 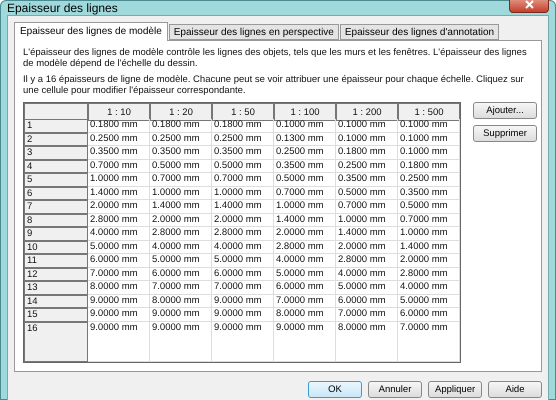 I want to click on side-button: Supprimer, so click(x=505, y=133).